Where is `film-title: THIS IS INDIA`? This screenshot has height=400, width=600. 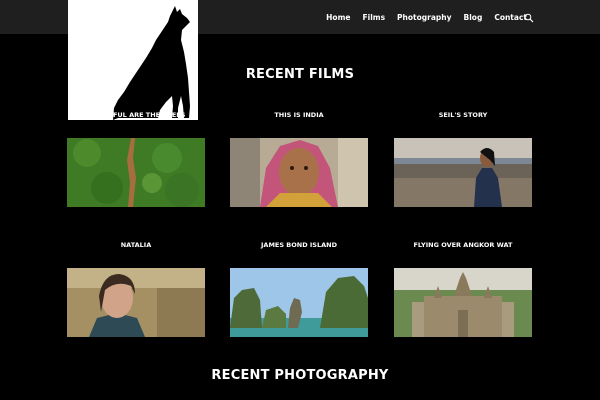
film-title: THIS IS INDIA is located at coordinates (299, 115).